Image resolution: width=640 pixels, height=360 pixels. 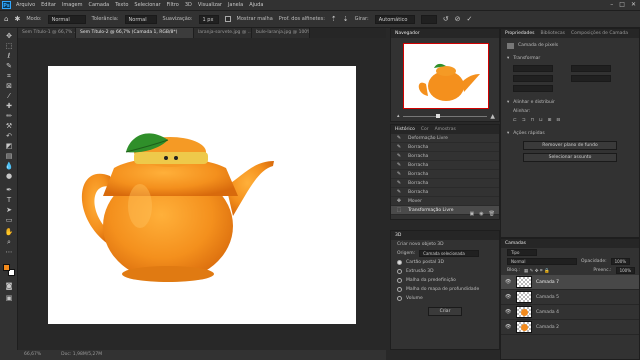 What do you see at coordinates (542, 261) in the screenshot?
I see `blend-mode-select: Normal` at bounding box center [542, 261].